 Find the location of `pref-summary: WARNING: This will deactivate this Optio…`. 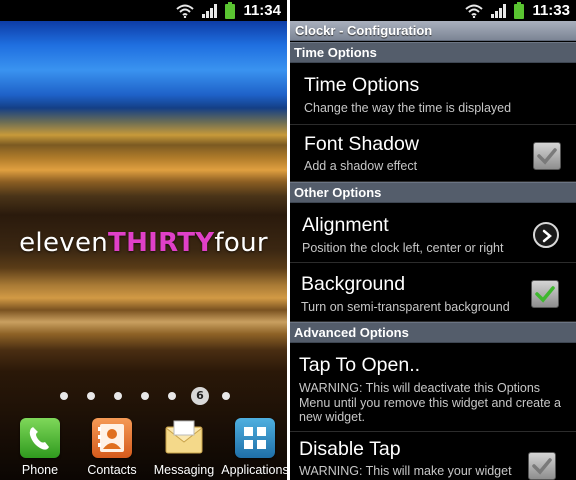

pref-summary: WARNING: This will deactivate this Optio… is located at coordinates (430, 402).